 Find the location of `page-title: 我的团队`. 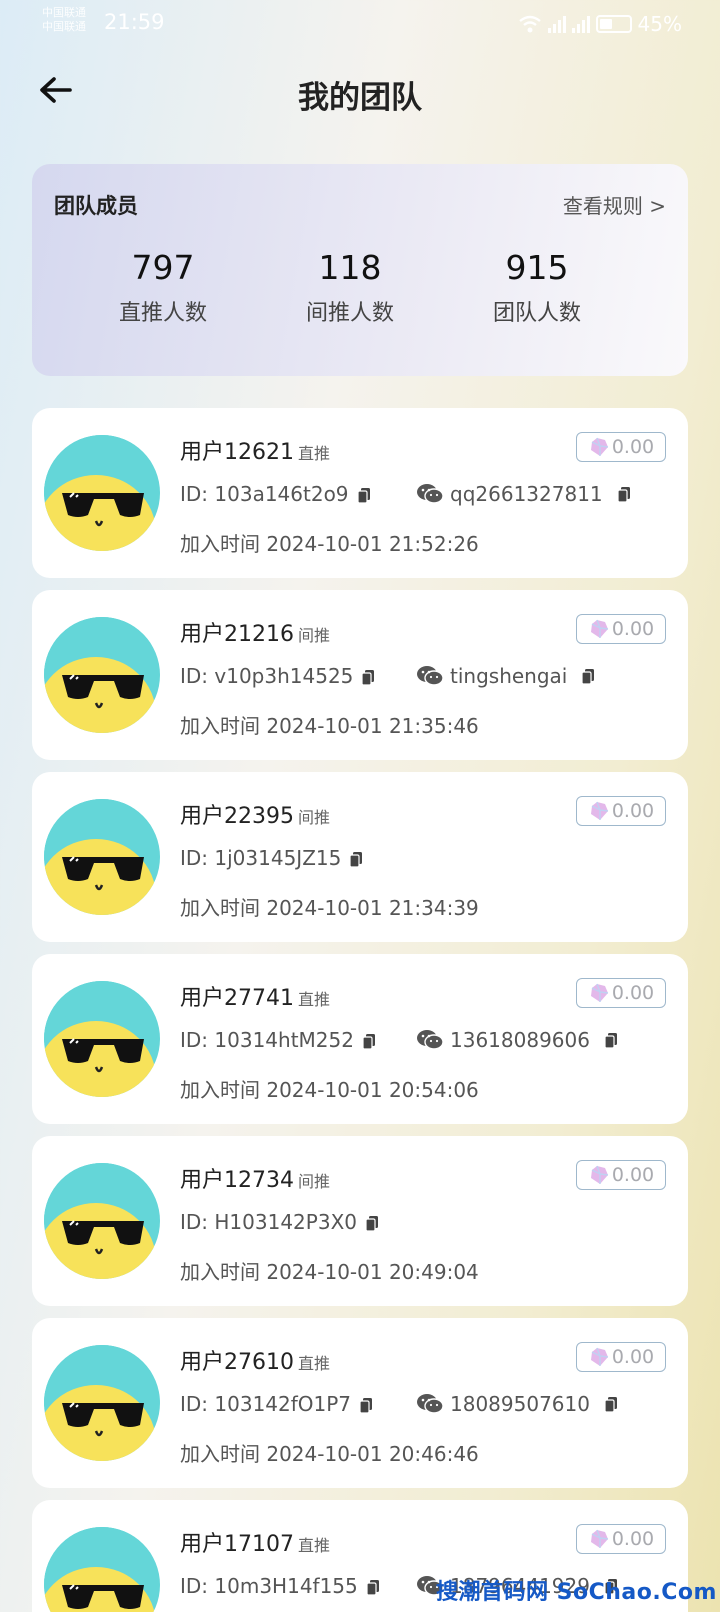

page-title: 我的团队 is located at coordinates (360, 98).